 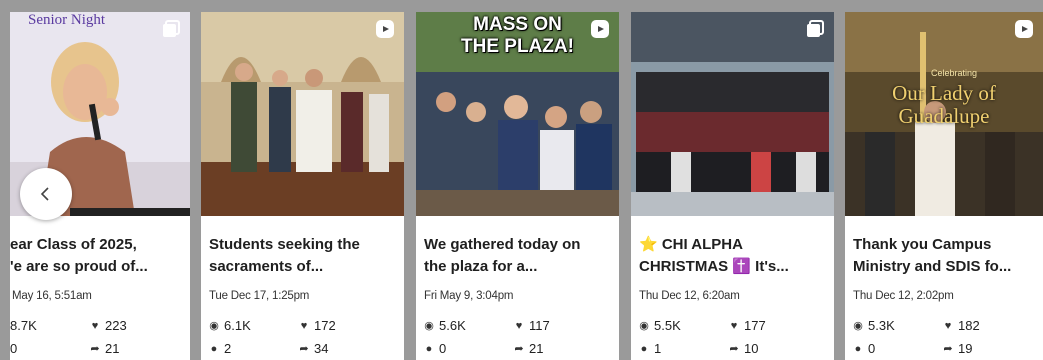 I want to click on likes-stat: ♥ 177, so click(x=747, y=325).